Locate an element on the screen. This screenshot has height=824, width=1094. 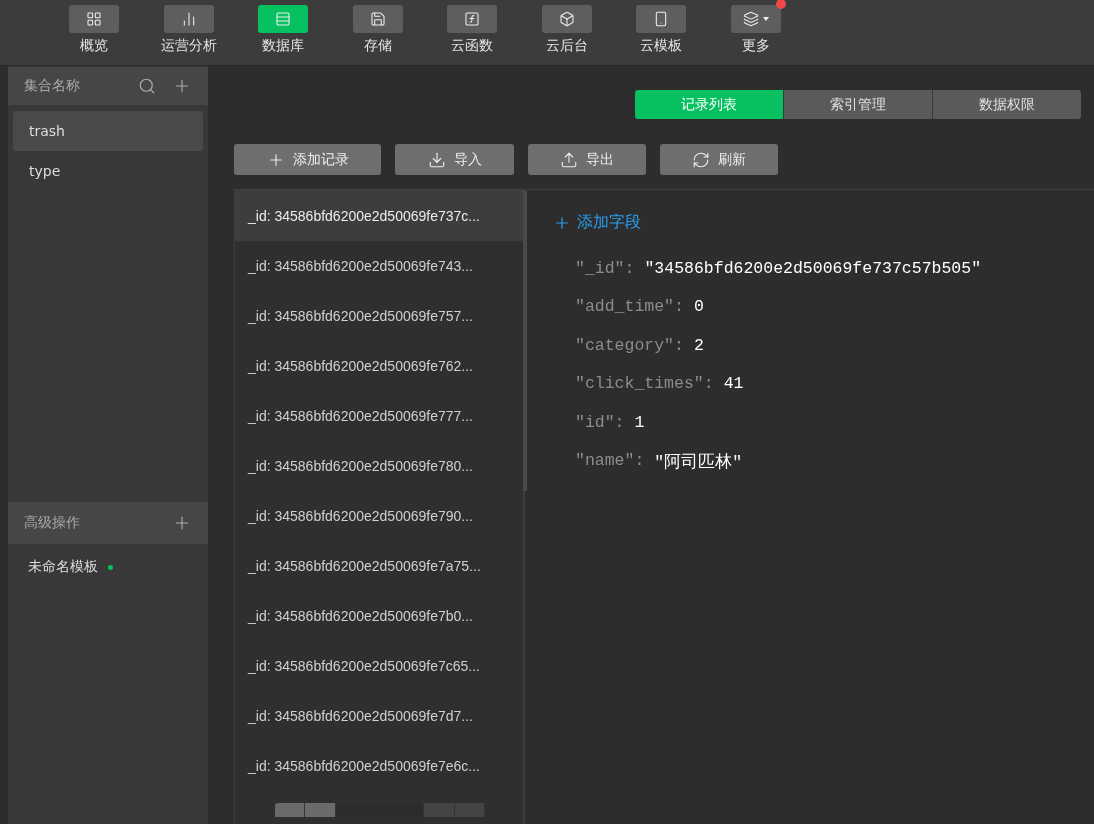
field-value: "34586bfd6200e2d50069fe737c57b505" is located at coordinates (813, 268).